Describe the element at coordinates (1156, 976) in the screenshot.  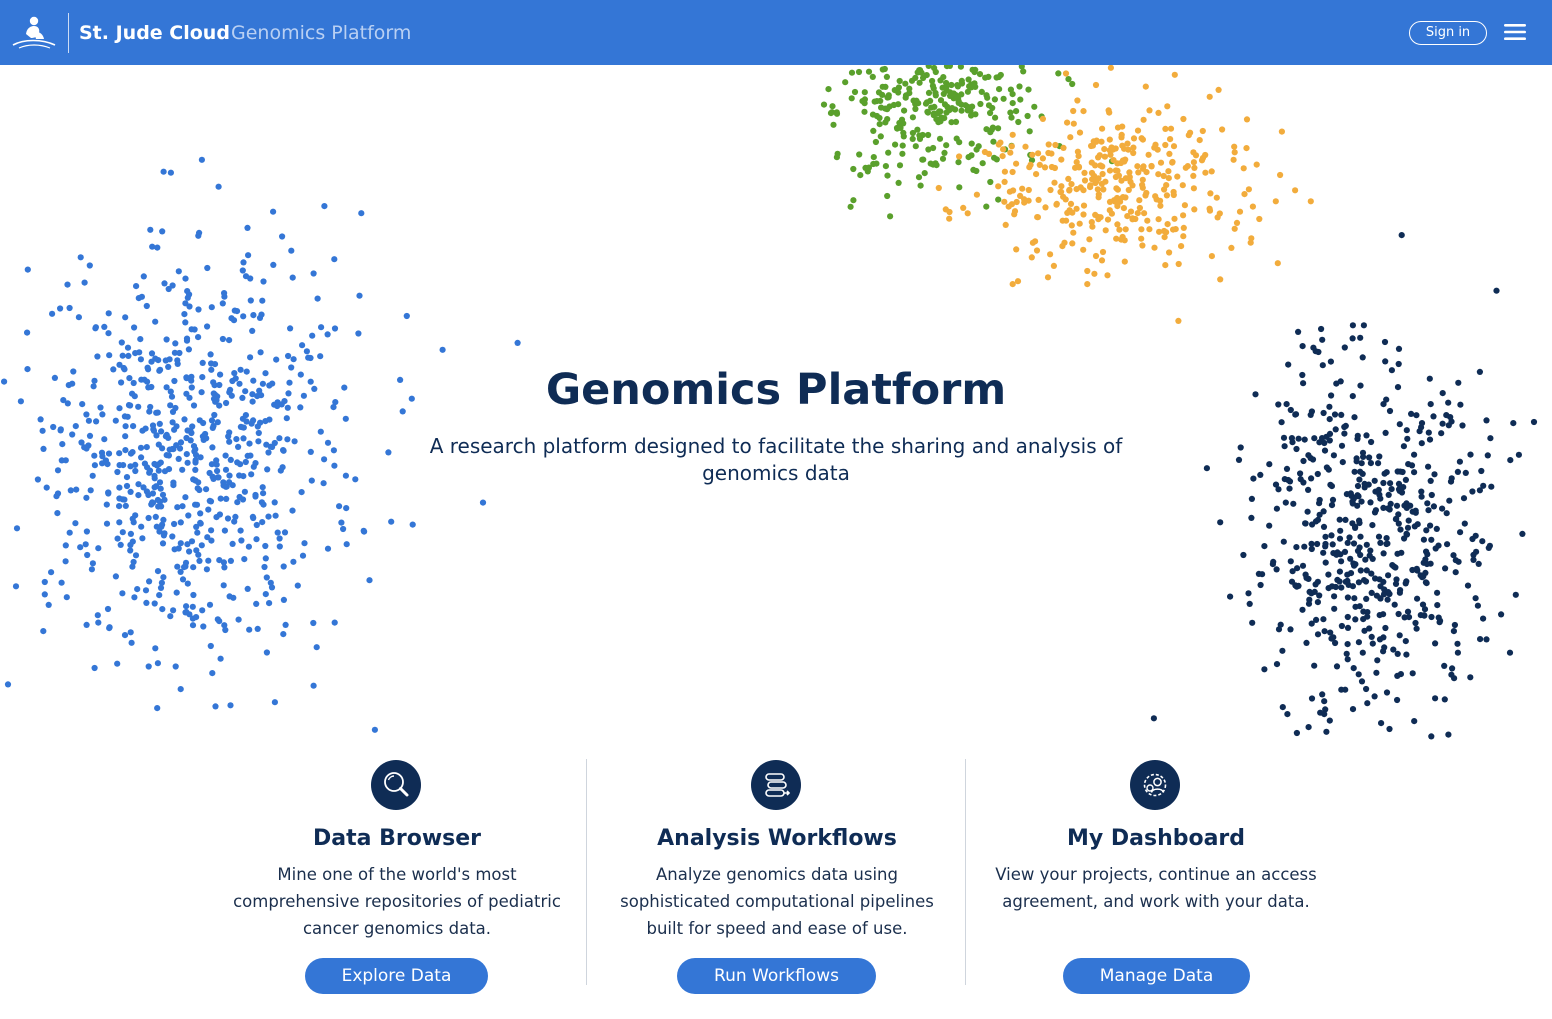
I see `manage-data-button: Manage Data` at that location.